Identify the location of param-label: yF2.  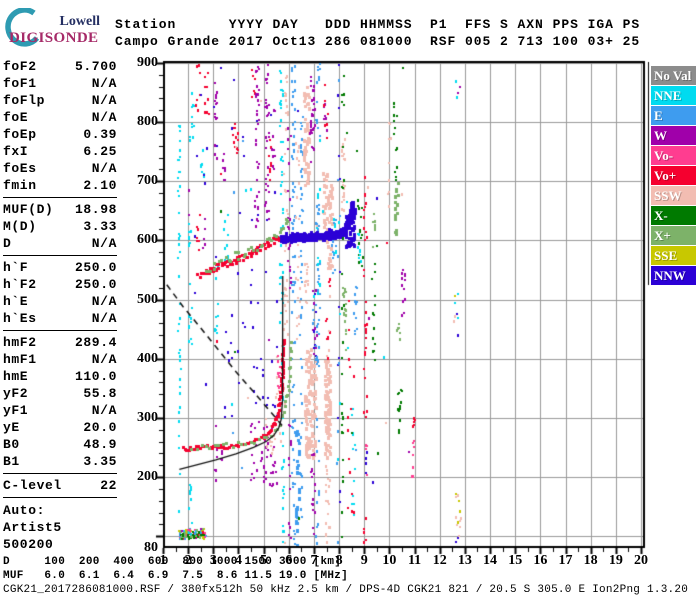
(16, 393).